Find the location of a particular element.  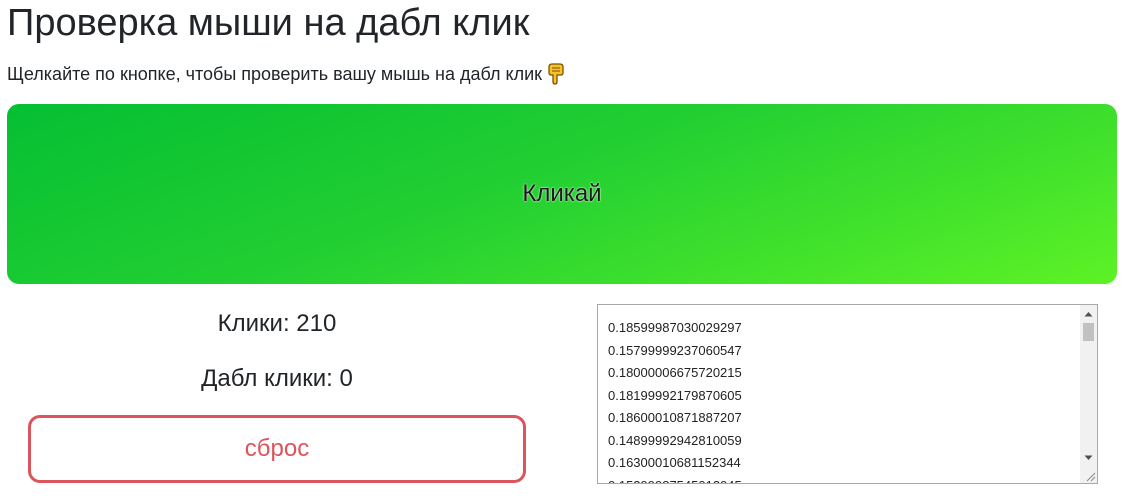

reset-button: сброс is located at coordinates (277, 449).